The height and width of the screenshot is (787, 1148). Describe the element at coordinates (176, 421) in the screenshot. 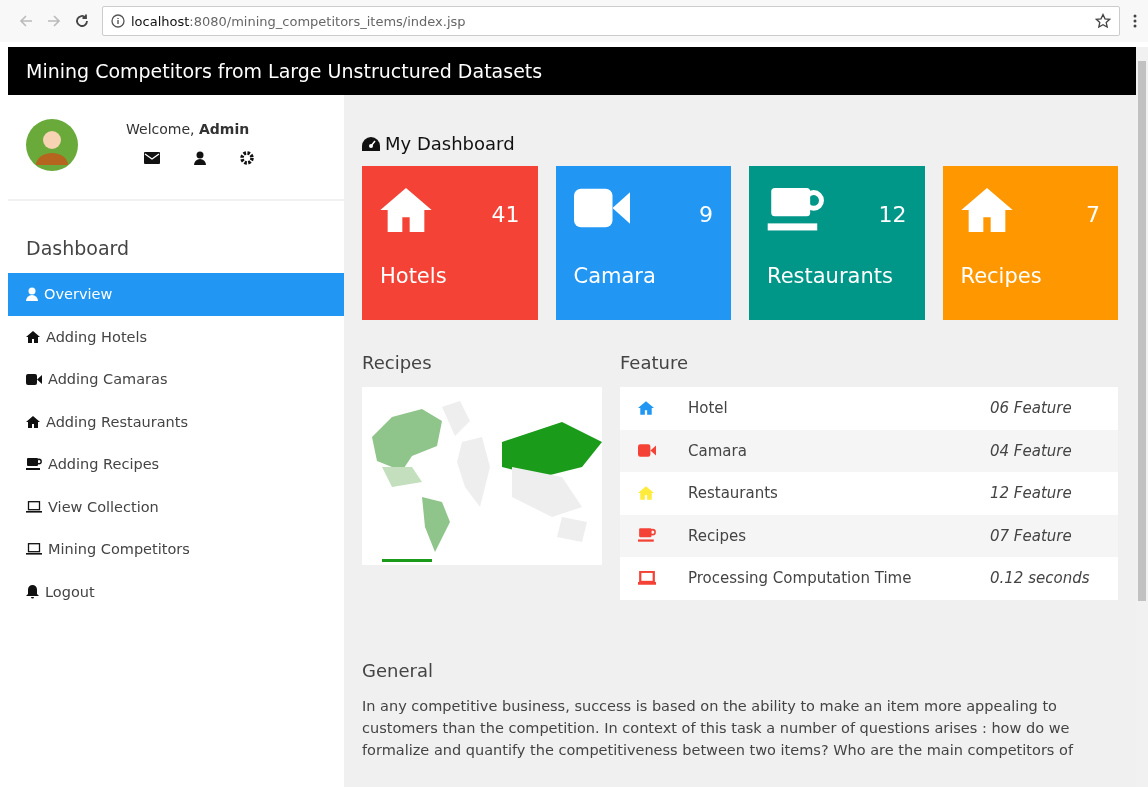

I see `nav-item: Adding Restaurants` at that location.